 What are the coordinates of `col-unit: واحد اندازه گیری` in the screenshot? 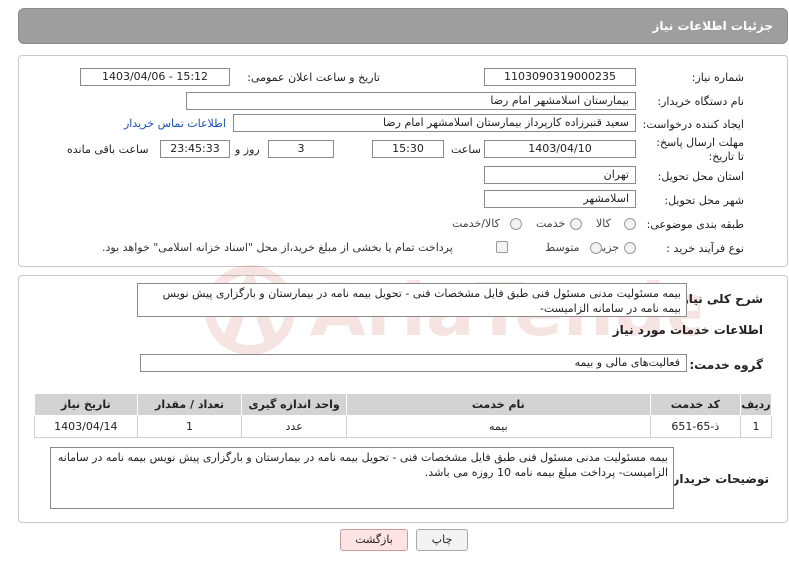 It's located at (294, 404).